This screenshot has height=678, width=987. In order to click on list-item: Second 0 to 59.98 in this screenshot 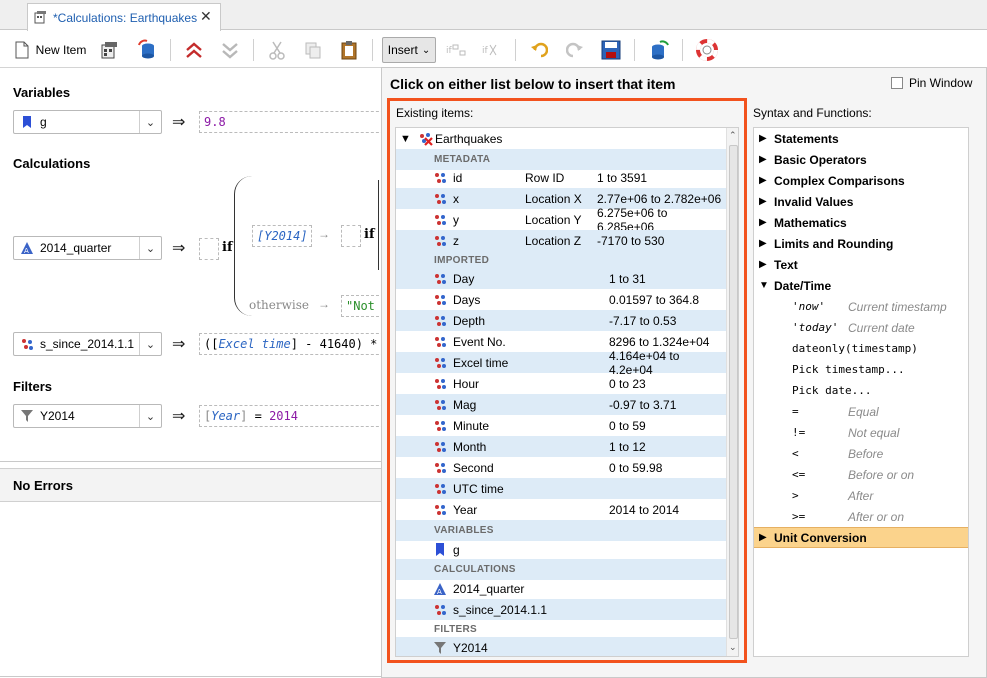, I will do `click(561, 467)`.